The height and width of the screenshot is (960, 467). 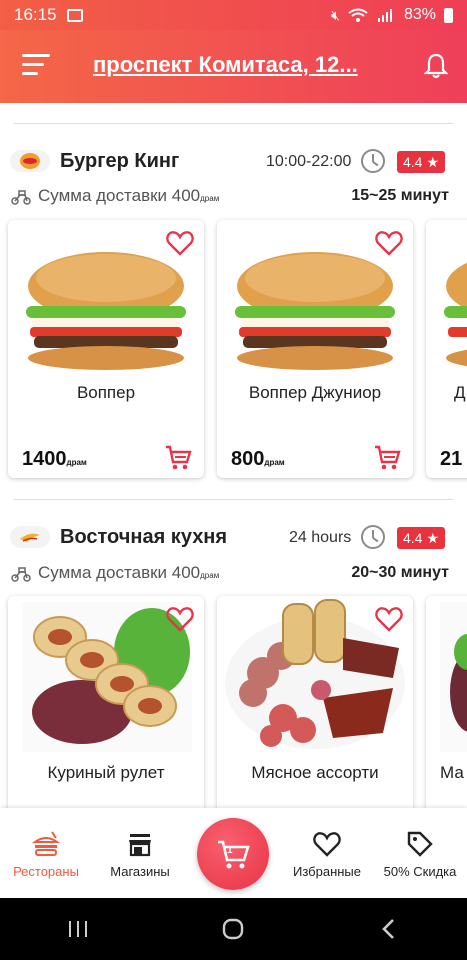 What do you see at coordinates (233, 196) in the screenshot?
I see `delivery-info: Сумма доставки 400драм 15~25 минут` at bounding box center [233, 196].